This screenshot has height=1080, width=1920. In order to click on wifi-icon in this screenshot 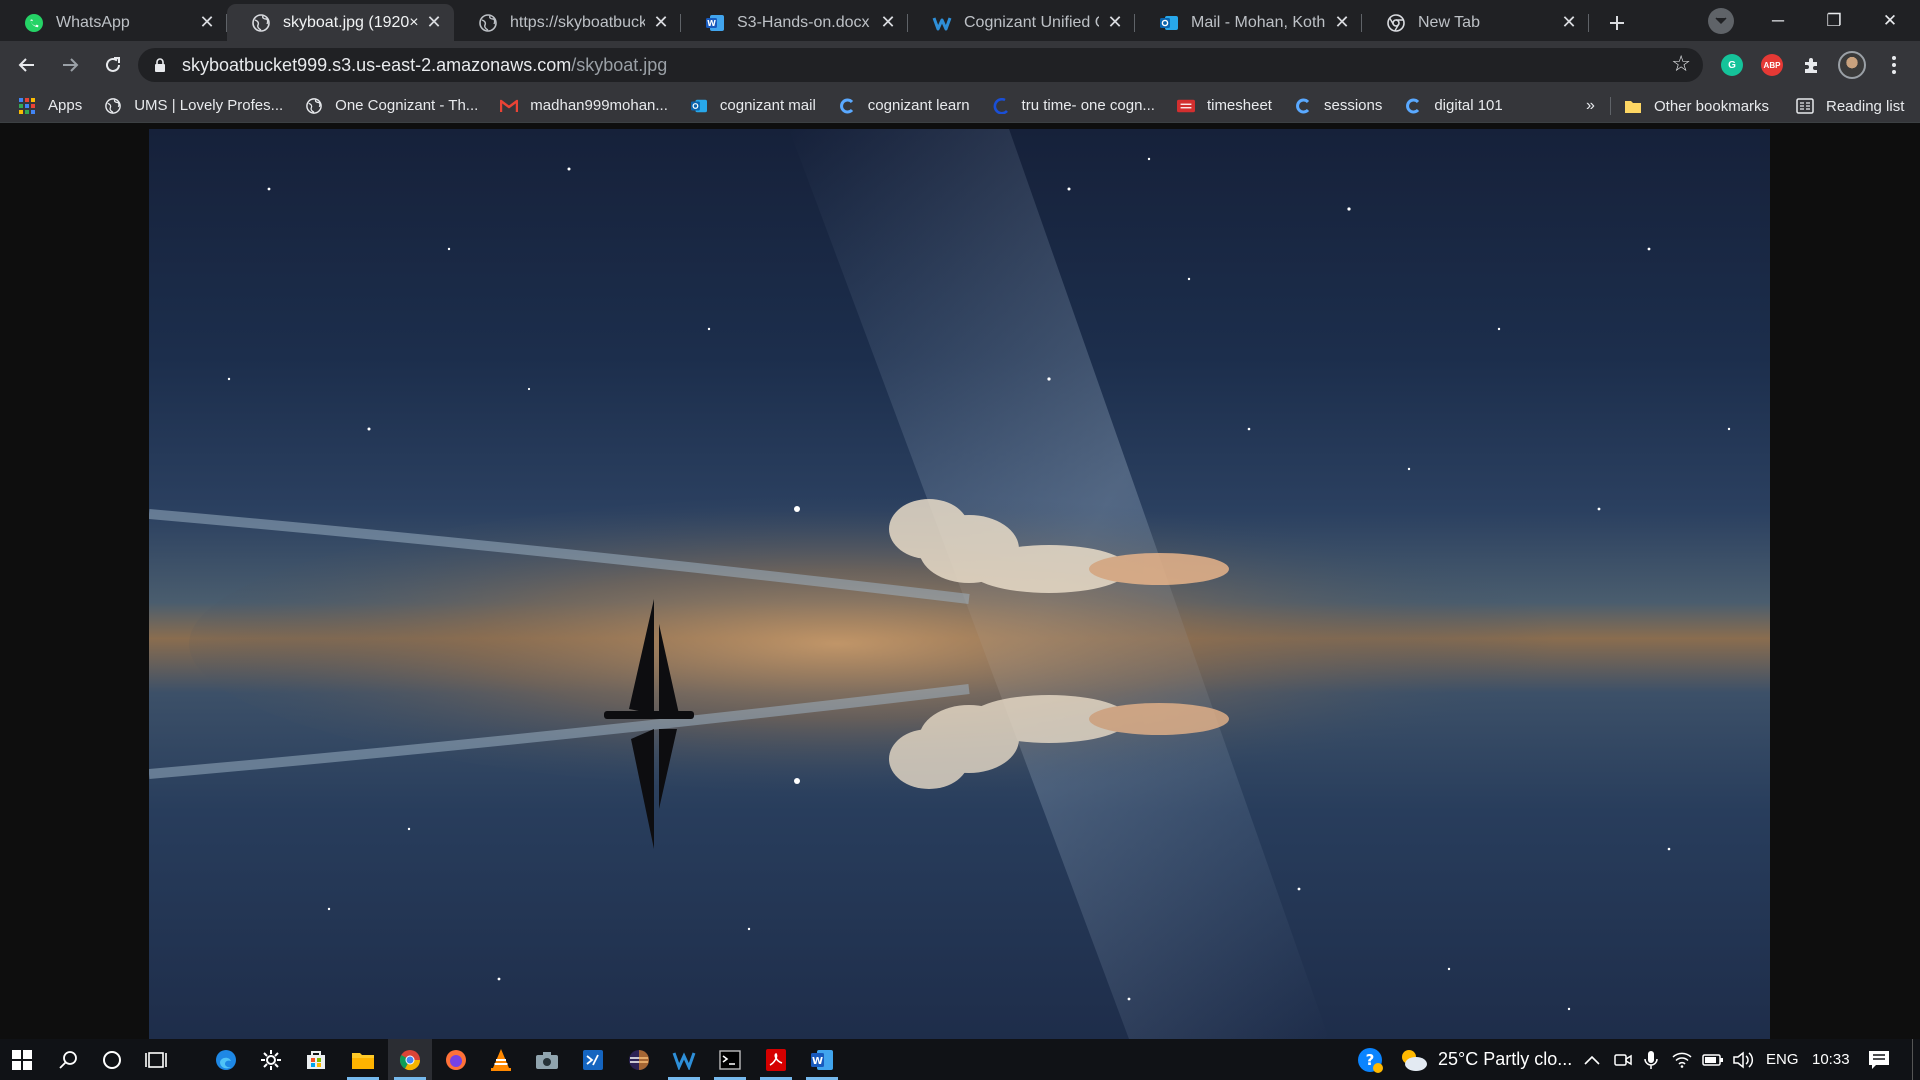, I will do `click(1682, 1059)`.